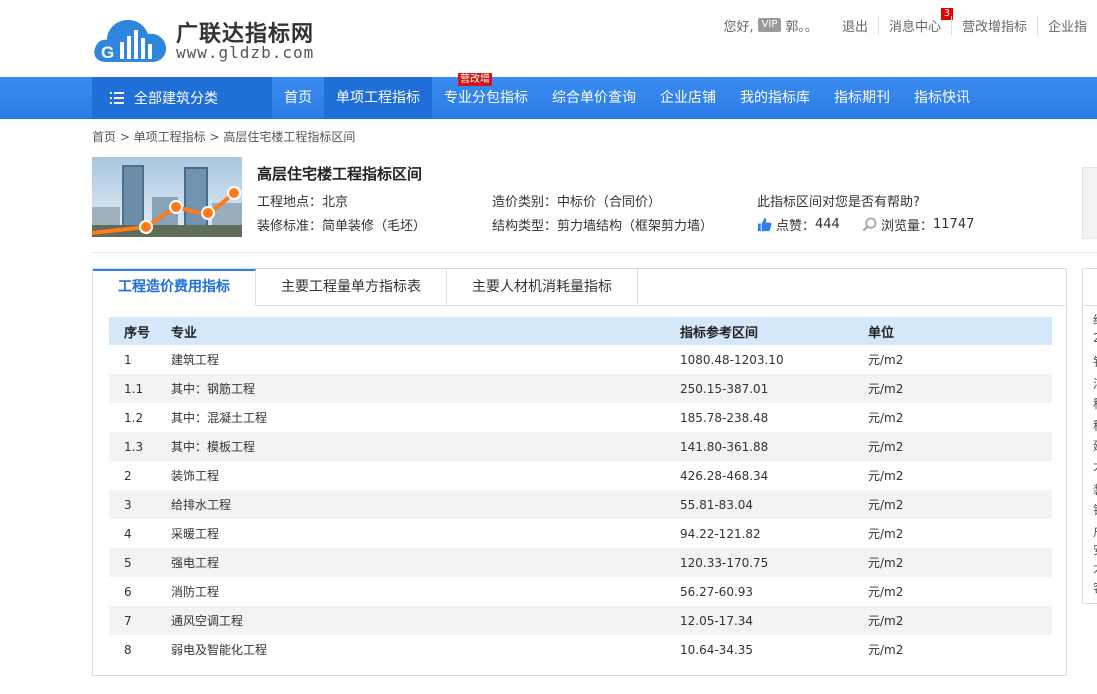 This screenshot has width=1097, height=694. I want to click on side-panel-char: 铅, so click(1095, 509).